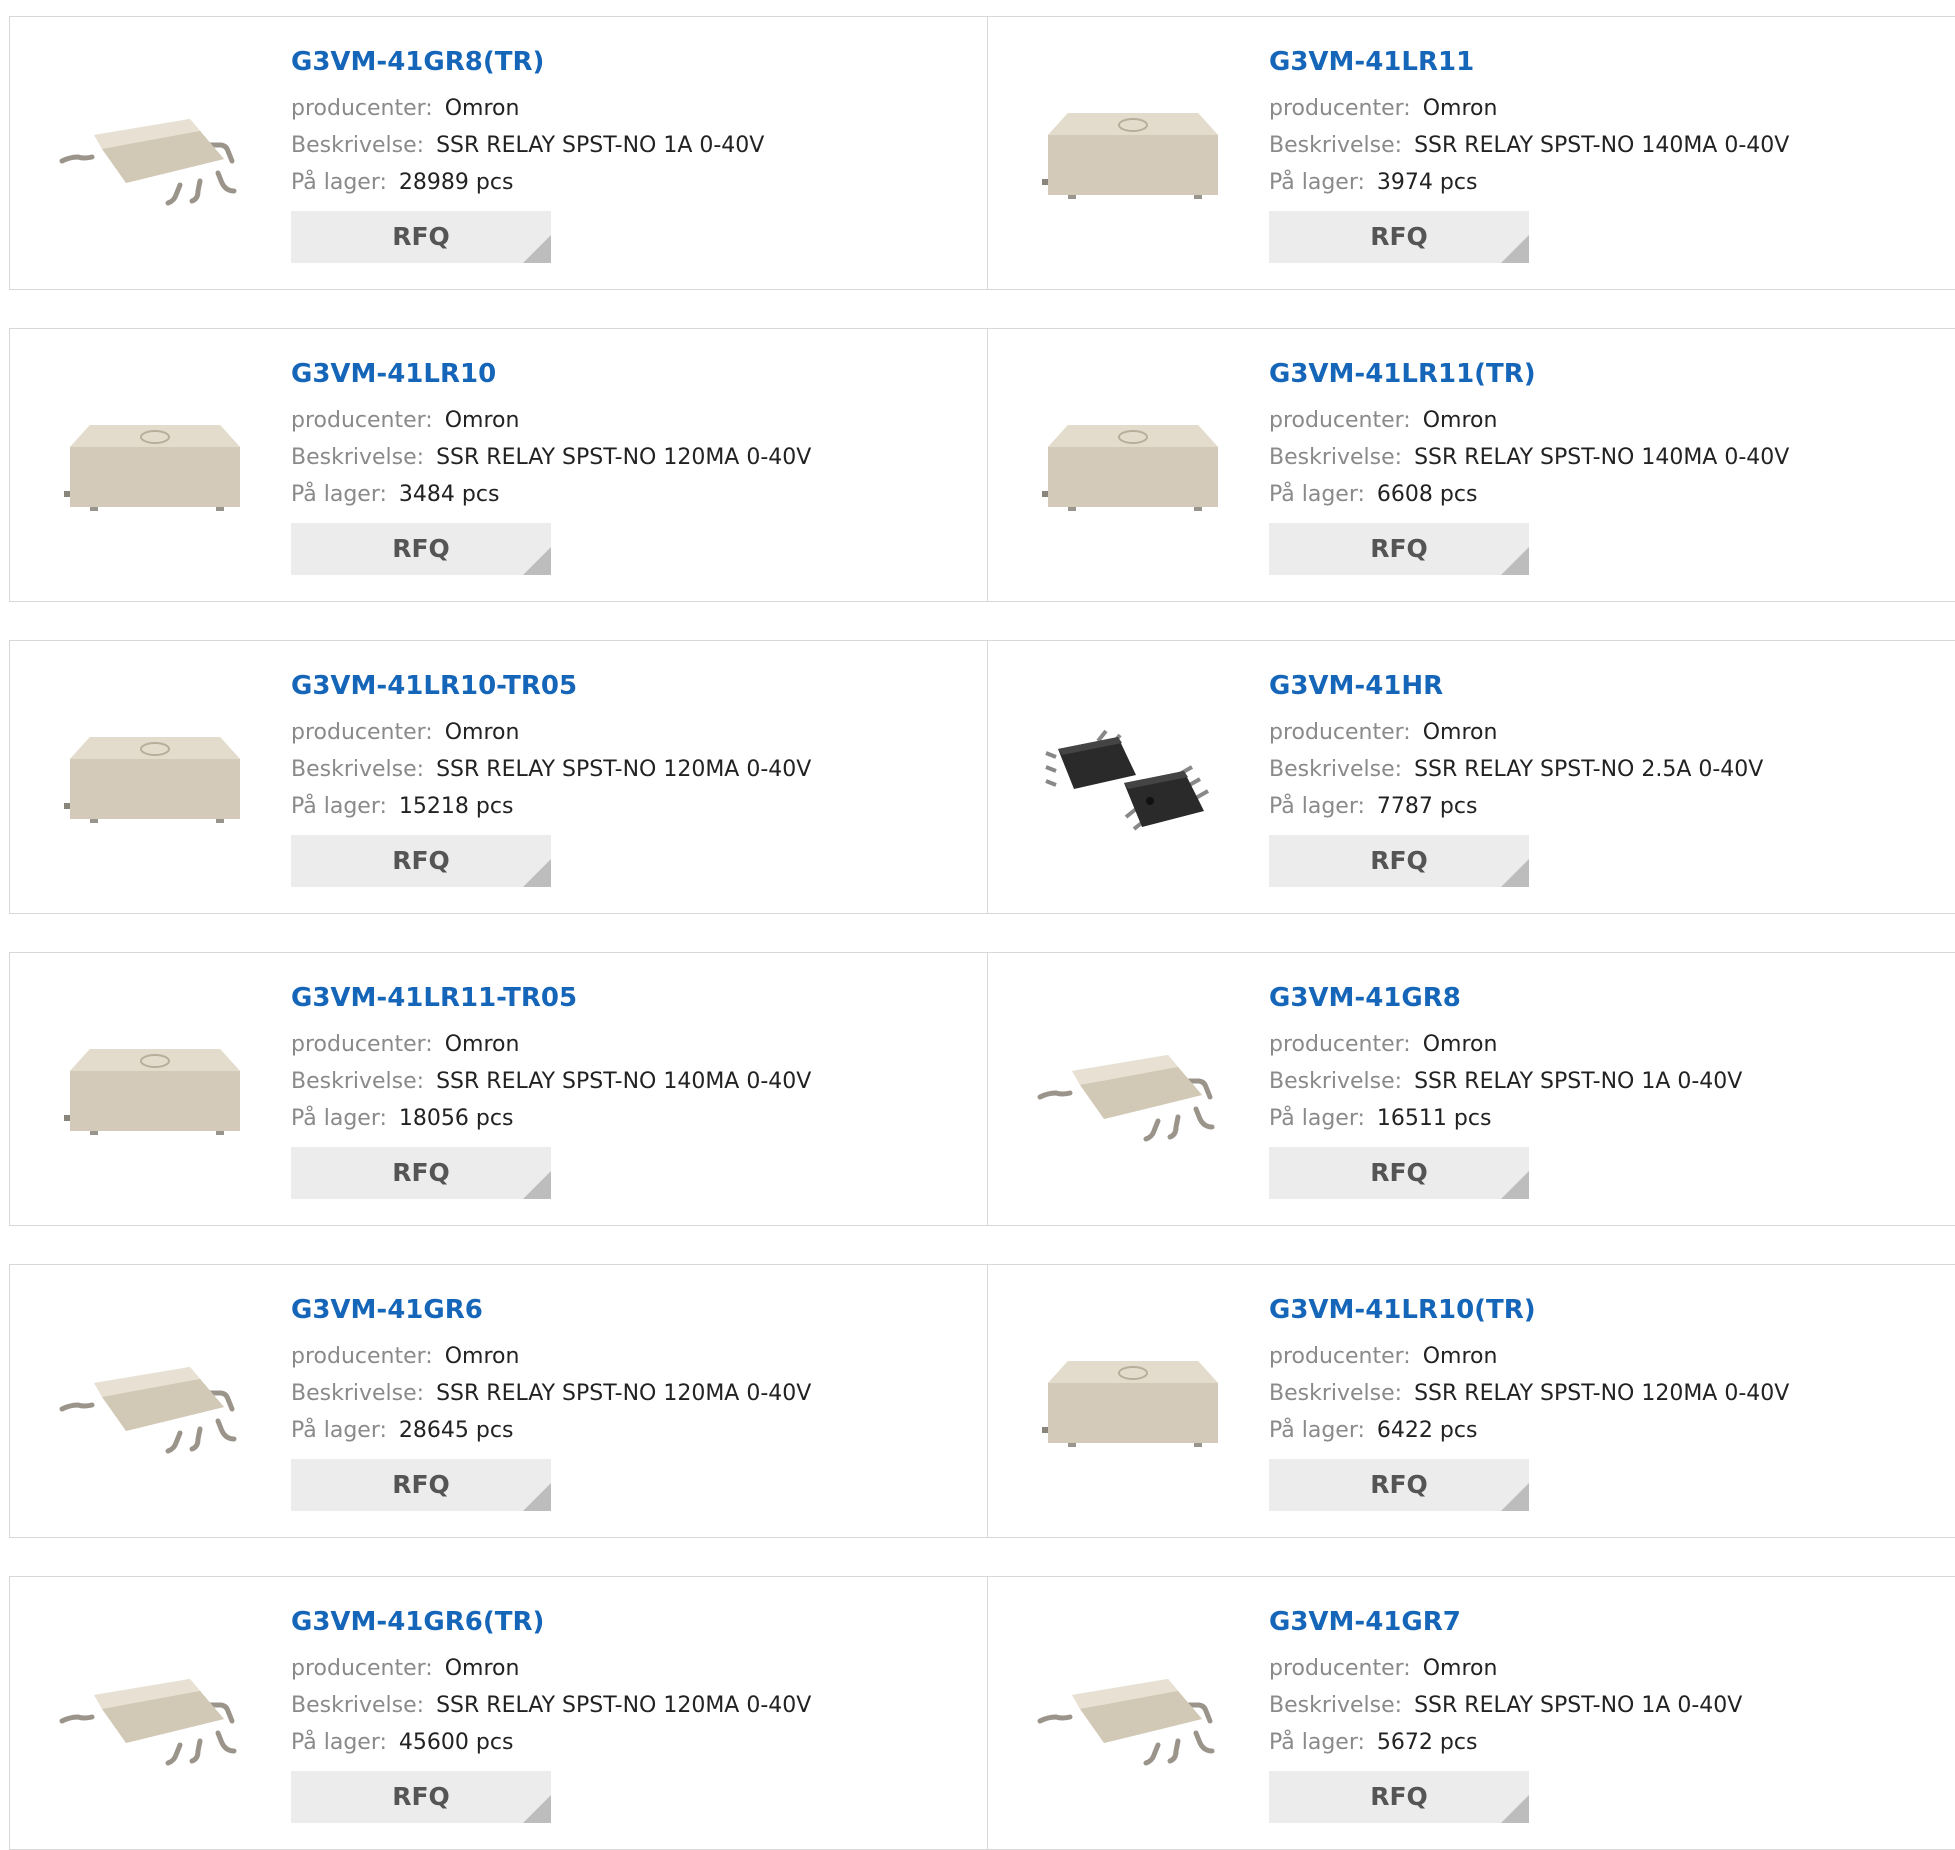 This screenshot has width=1955, height=1850. What do you see at coordinates (1516, 806) in the screenshot?
I see `stock-row: På lager: 7787 pcs` at bounding box center [1516, 806].